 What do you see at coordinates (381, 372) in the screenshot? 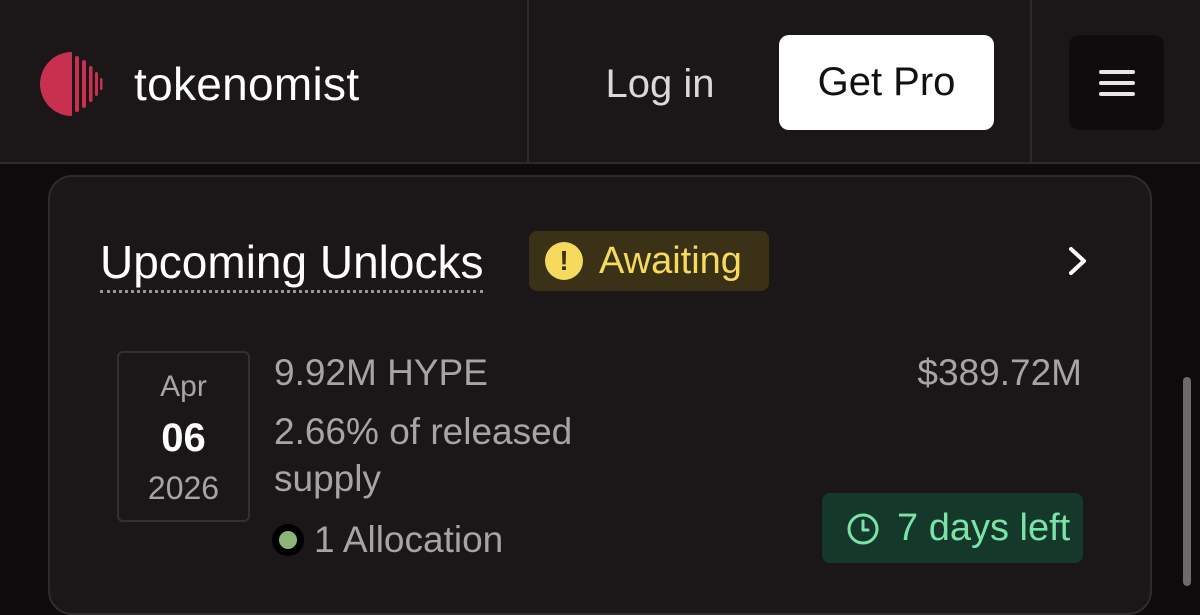
I see `unlock-amount: 9.92M HYPE` at bounding box center [381, 372].